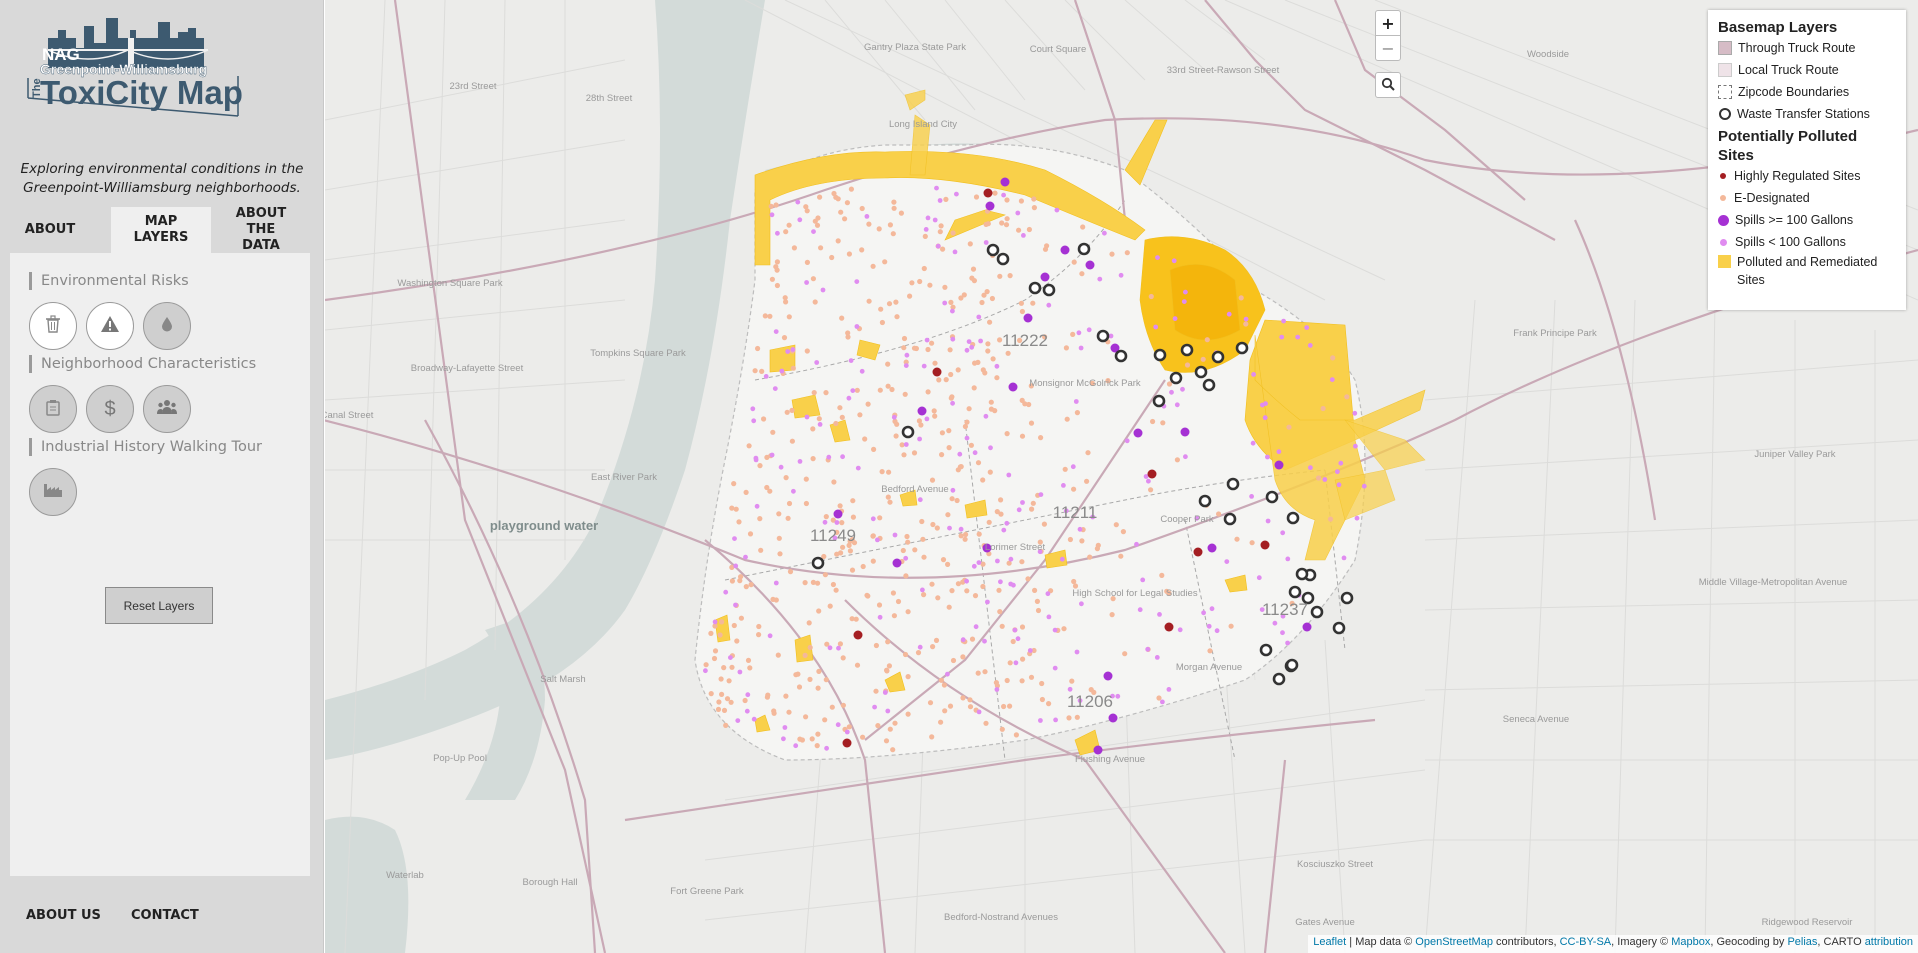 This screenshot has height=953, width=1918. I want to click on flood-risk-toggle-button, so click(167, 326).